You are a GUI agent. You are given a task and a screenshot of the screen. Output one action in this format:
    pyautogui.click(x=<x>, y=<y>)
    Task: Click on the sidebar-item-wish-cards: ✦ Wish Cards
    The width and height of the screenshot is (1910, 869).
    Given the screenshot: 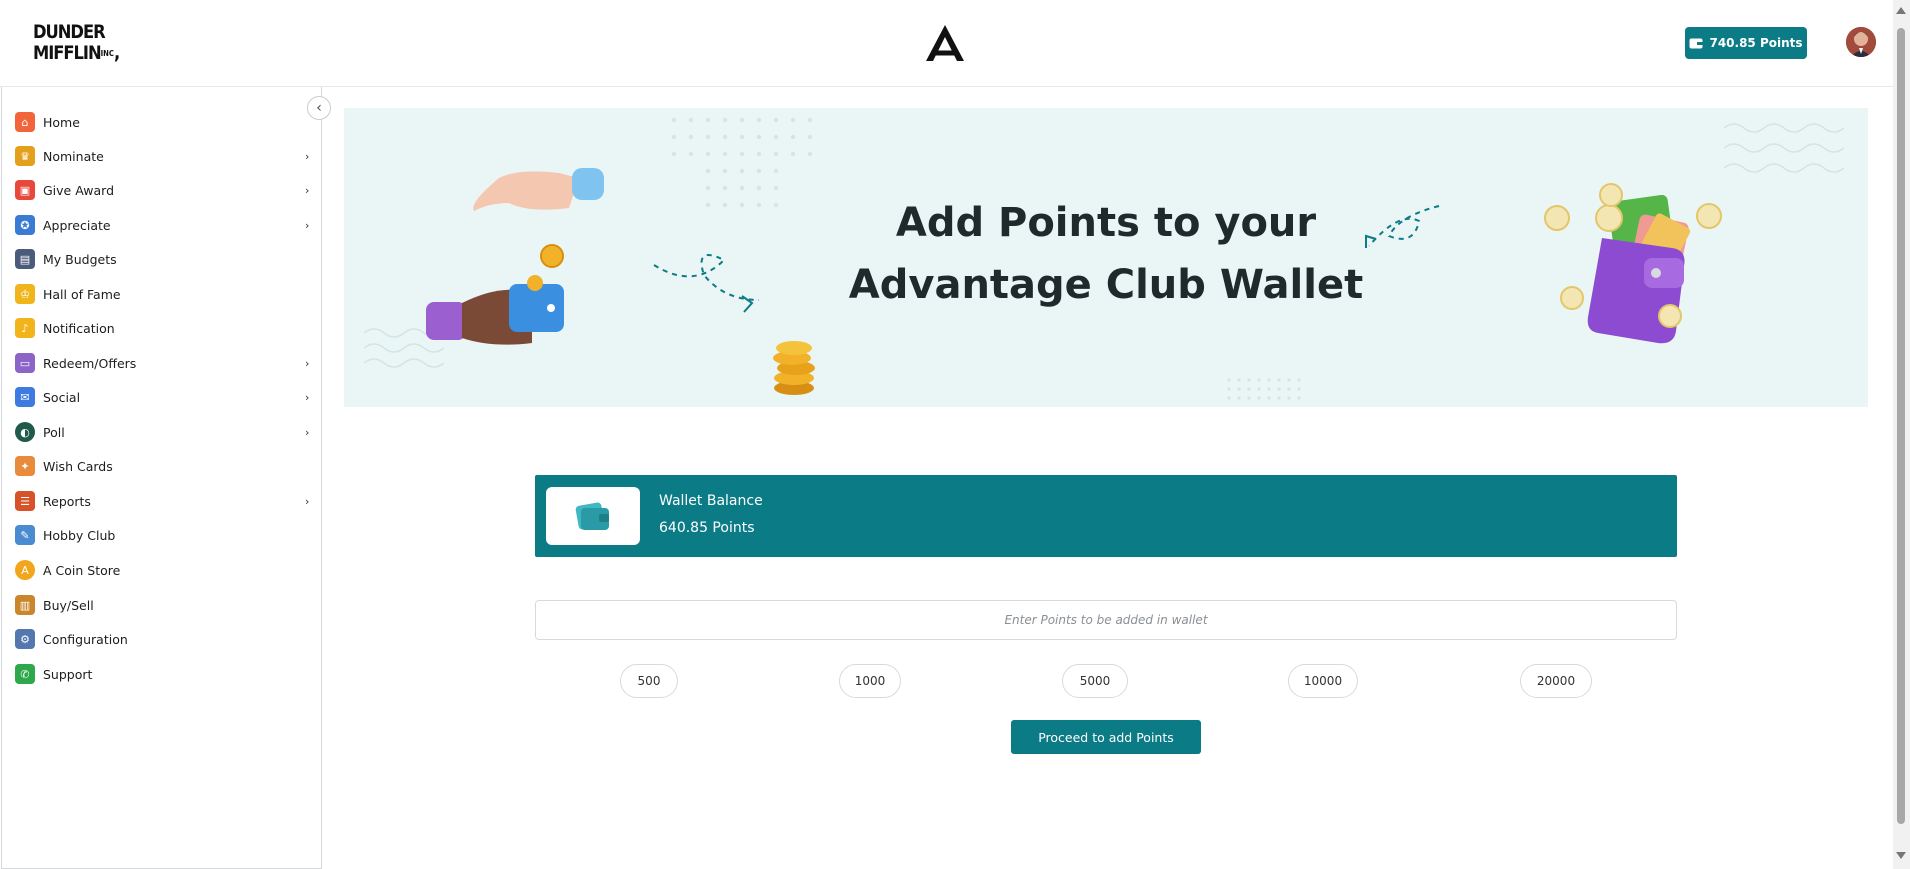 What is the action you would take?
    pyautogui.click(x=159, y=466)
    